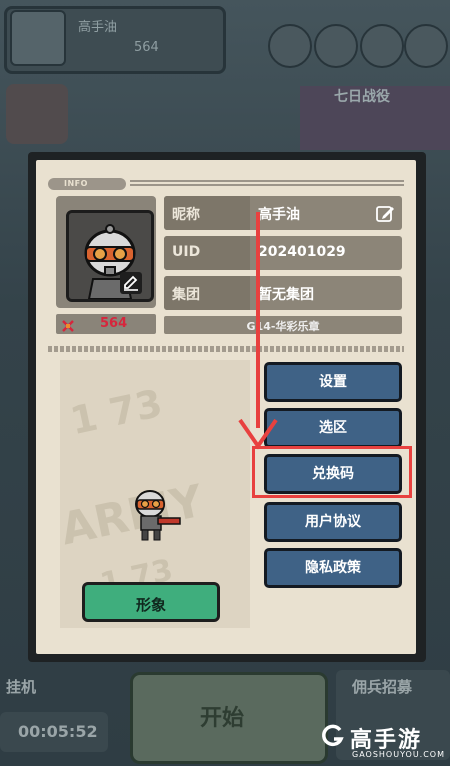 The width and height of the screenshot is (450, 766). What do you see at coordinates (21, 687) in the screenshot?
I see `idle-label: 挂机` at bounding box center [21, 687].